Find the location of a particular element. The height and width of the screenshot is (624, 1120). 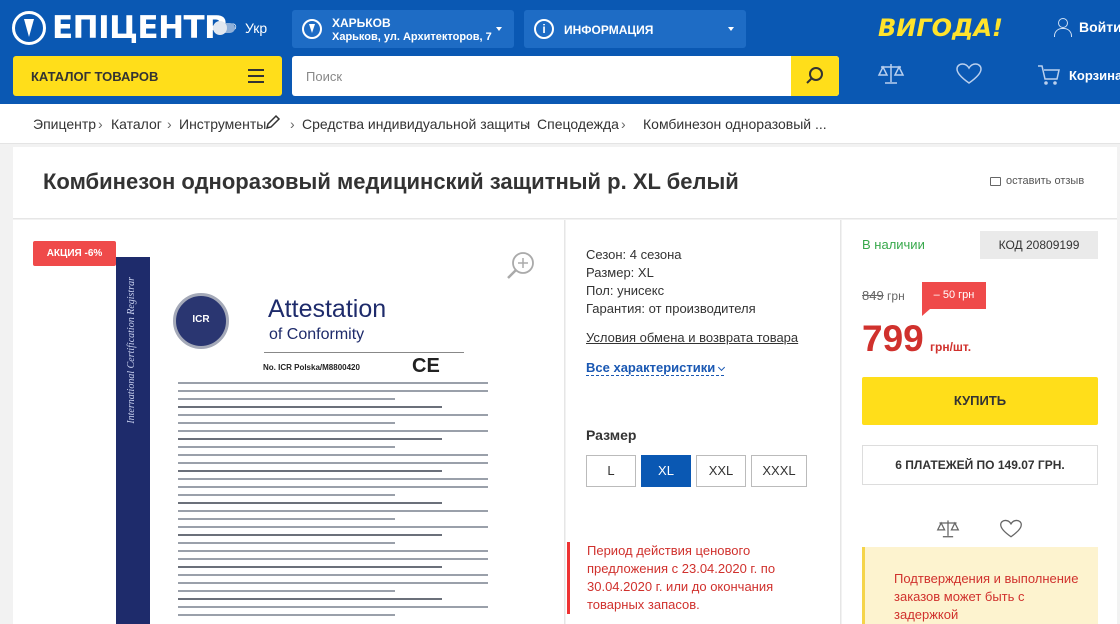

cart-button: Корзина is located at coordinates (1078, 75).